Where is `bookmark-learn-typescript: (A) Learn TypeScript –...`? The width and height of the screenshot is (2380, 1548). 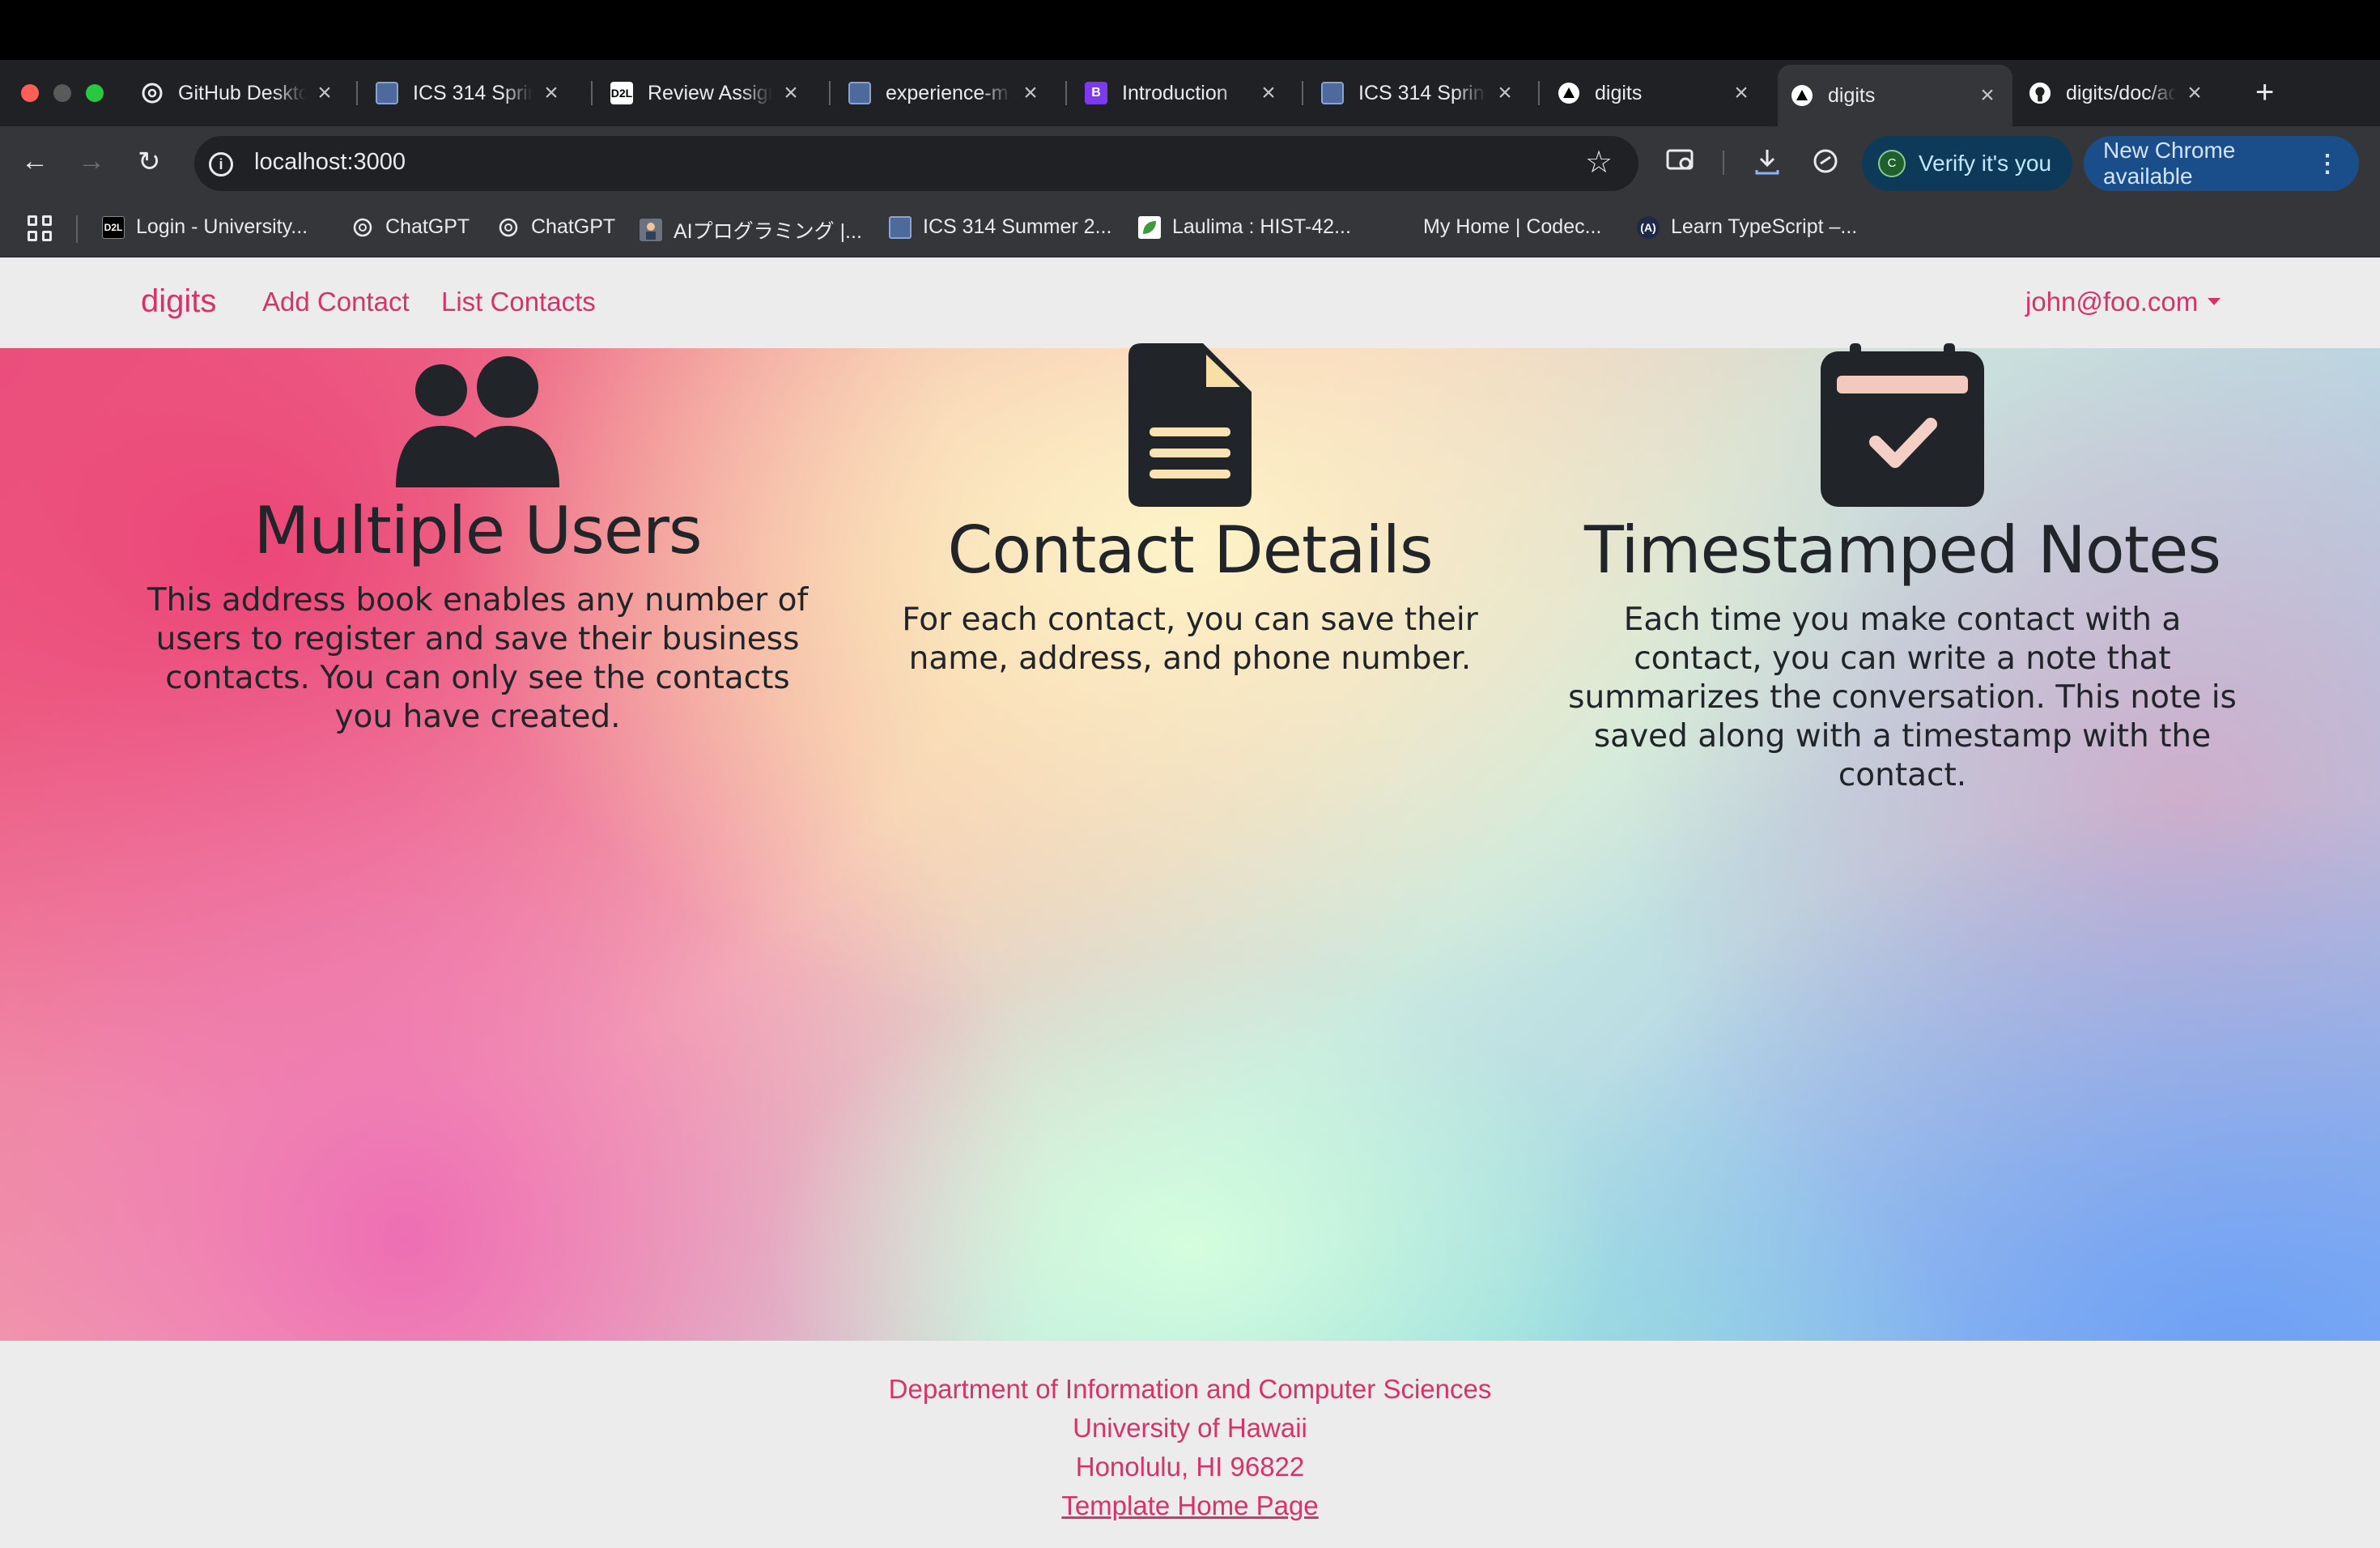
bookmark-learn-typescript: (A) Learn TypeScript –... is located at coordinates (1747, 227).